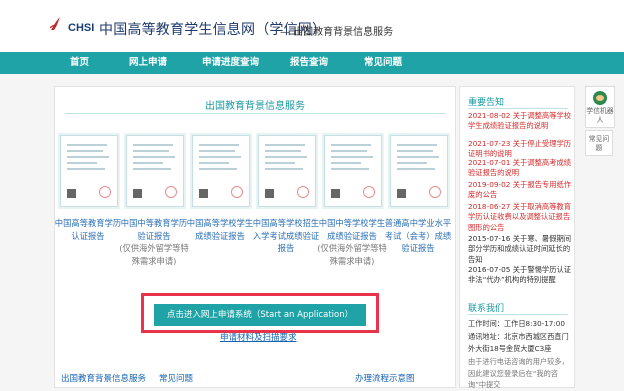  Describe the element at coordinates (599, 143) in the screenshot. I see `faq-widget: 常见问题` at that location.